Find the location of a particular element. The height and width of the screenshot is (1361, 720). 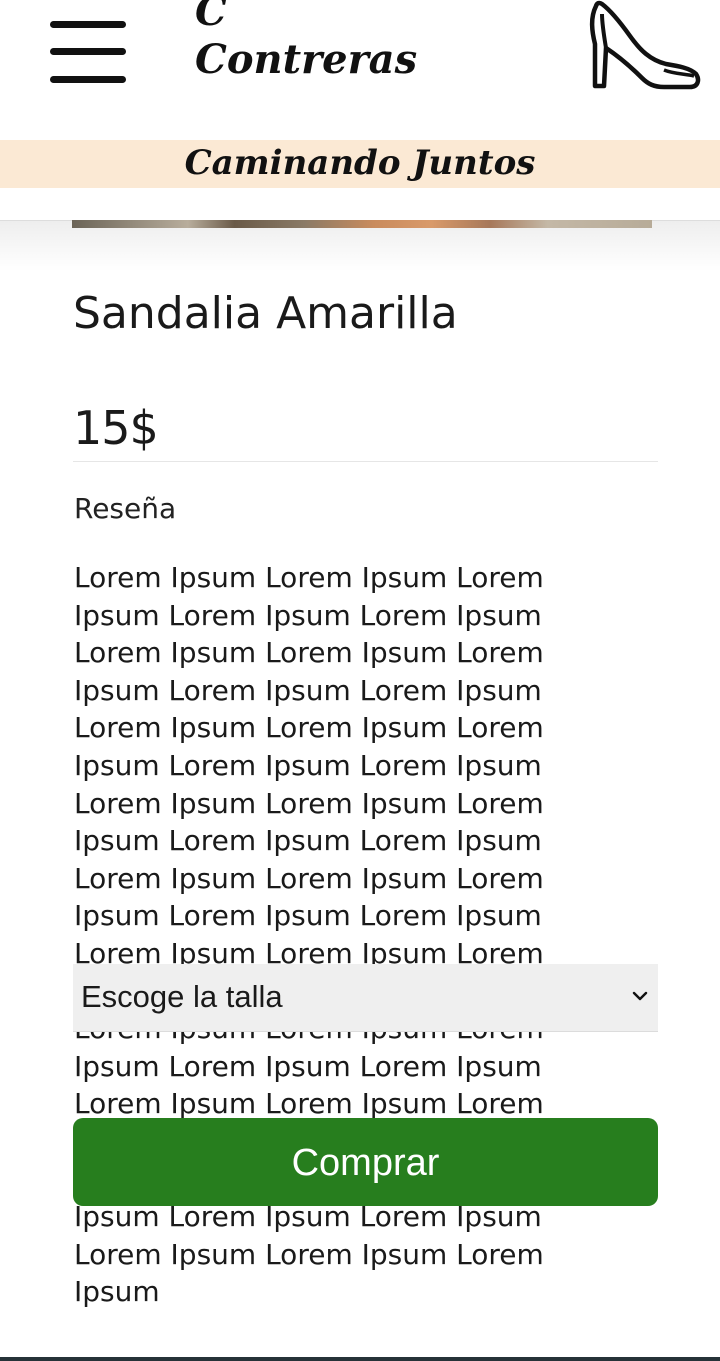

brand-line-2: Contreras is located at coordinates (306, 59).